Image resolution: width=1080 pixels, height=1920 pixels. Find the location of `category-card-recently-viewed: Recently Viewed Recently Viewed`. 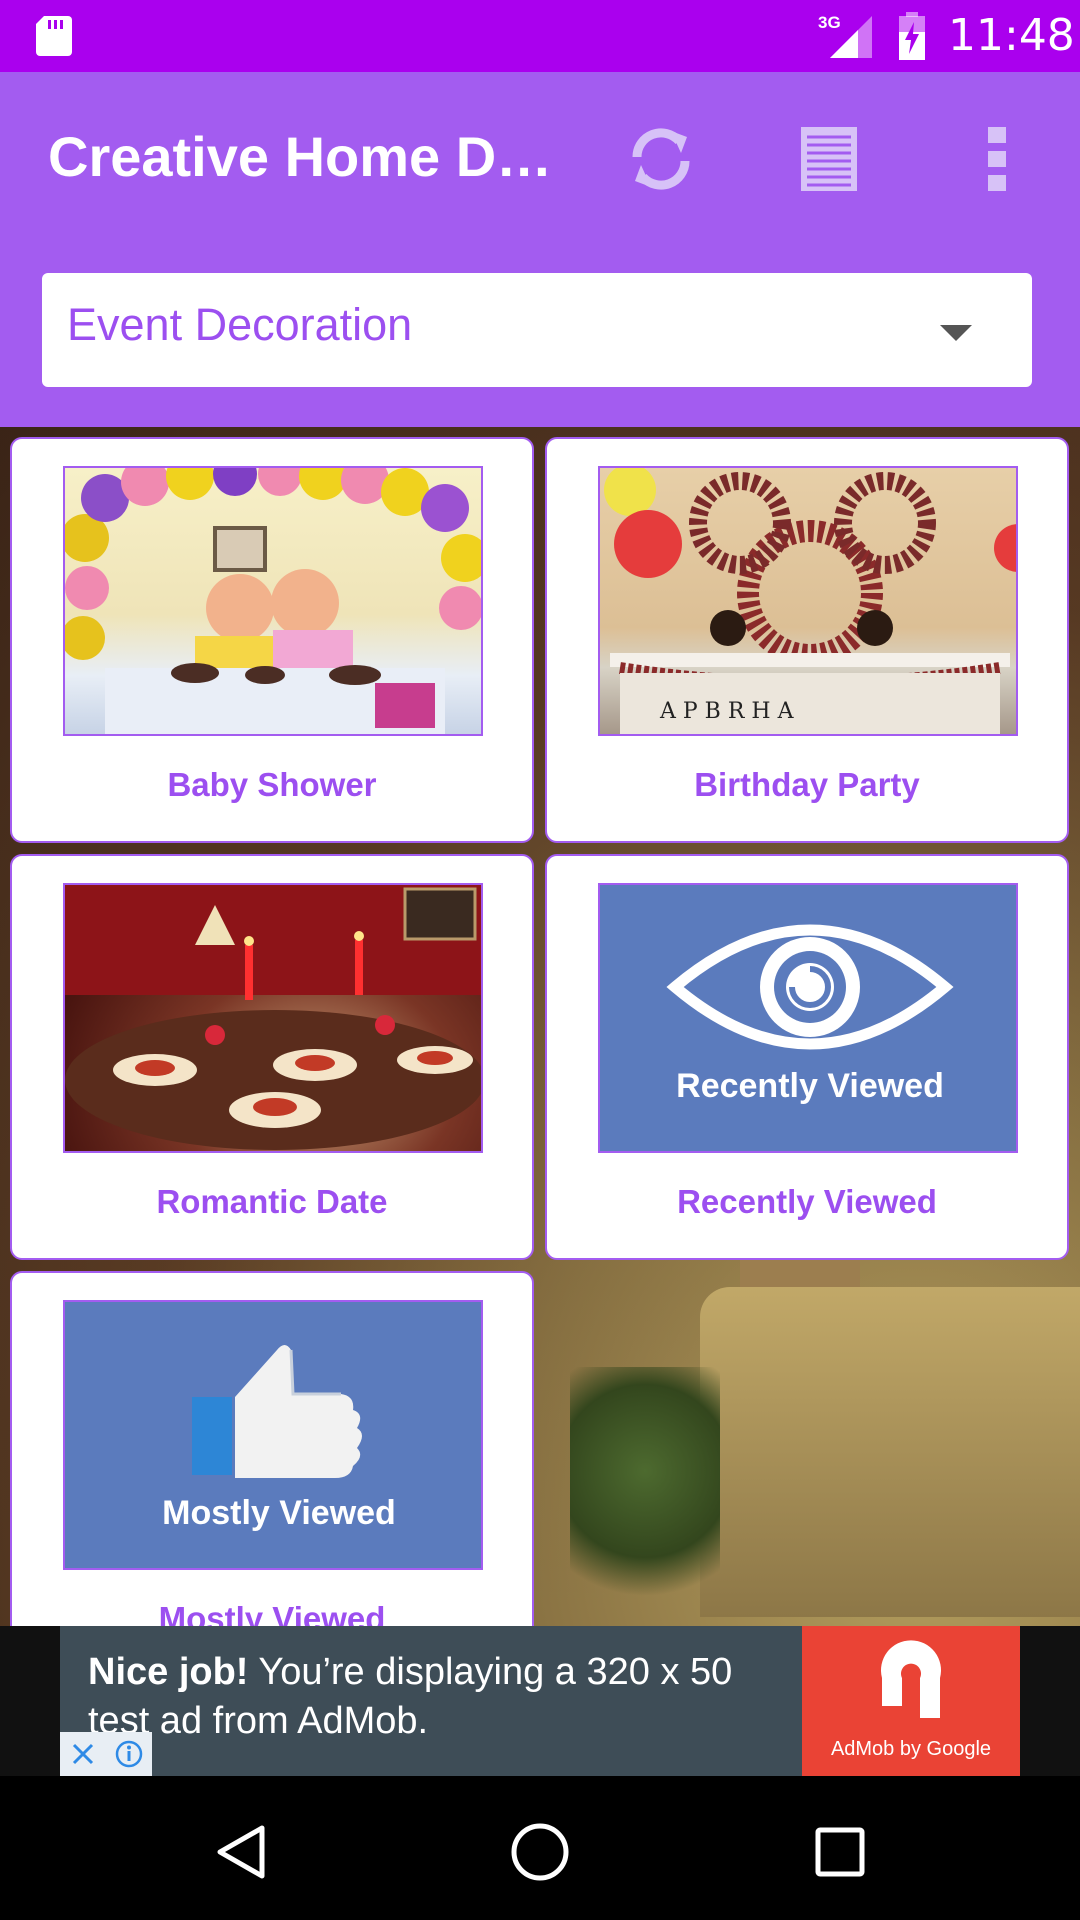

category-card-recently-viewed: Recently Viewed Recently Viewed is located at coordinates (807, 1057).